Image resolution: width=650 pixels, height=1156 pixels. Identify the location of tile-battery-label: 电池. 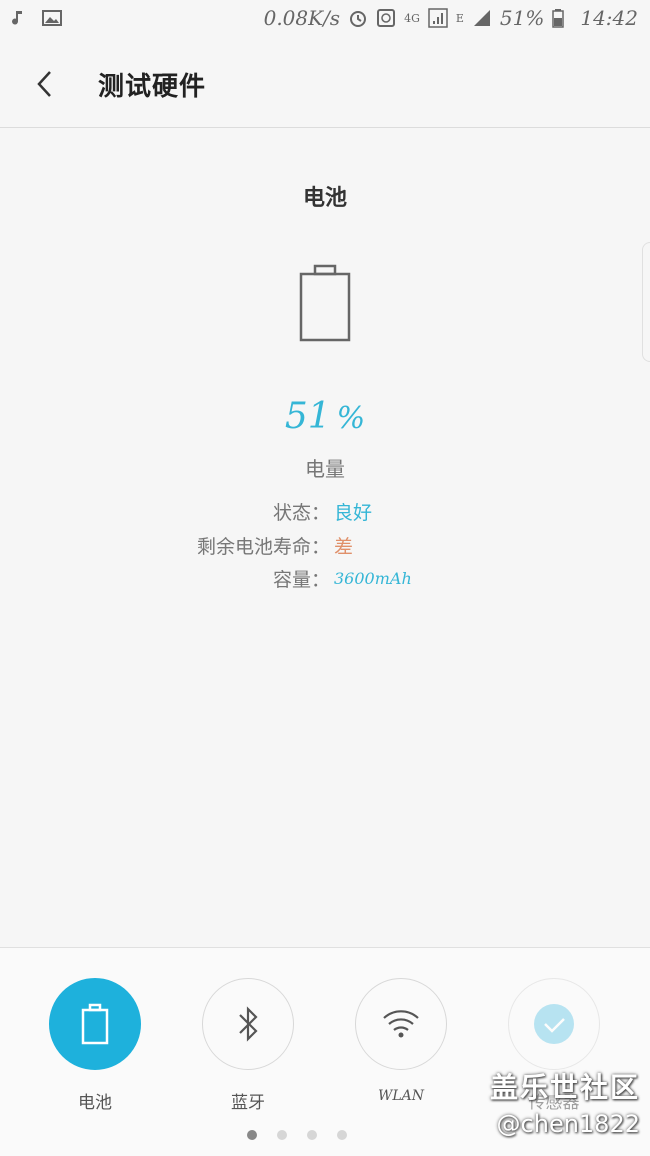
(95, 1103).